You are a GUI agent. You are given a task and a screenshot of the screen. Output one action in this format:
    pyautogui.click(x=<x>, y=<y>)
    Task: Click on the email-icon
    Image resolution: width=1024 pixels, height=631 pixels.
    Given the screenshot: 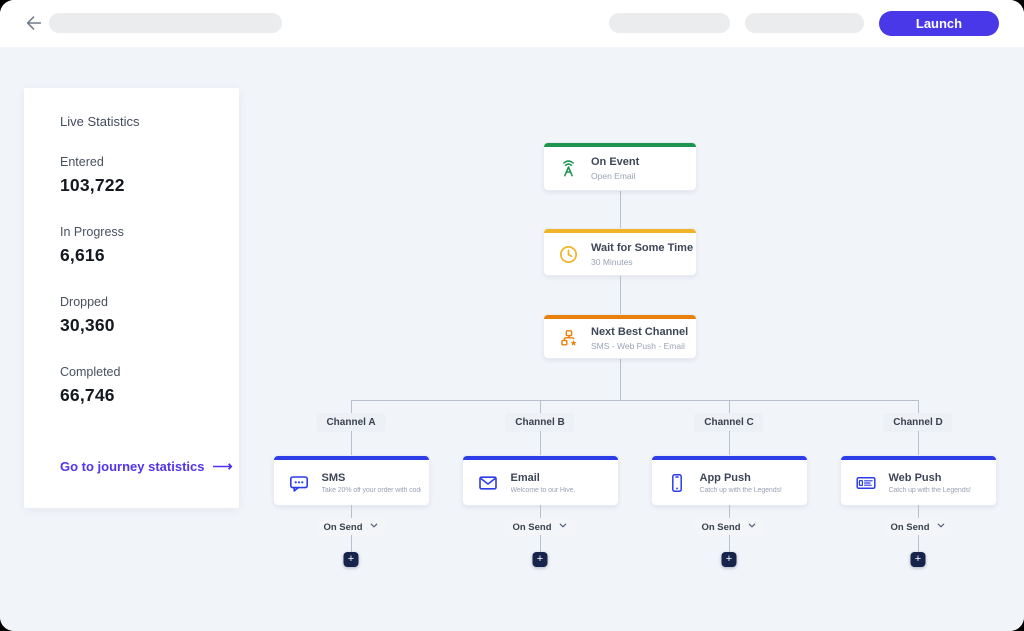 What is the action you would take?
    pyautogui.click(x=488, y=483)
    